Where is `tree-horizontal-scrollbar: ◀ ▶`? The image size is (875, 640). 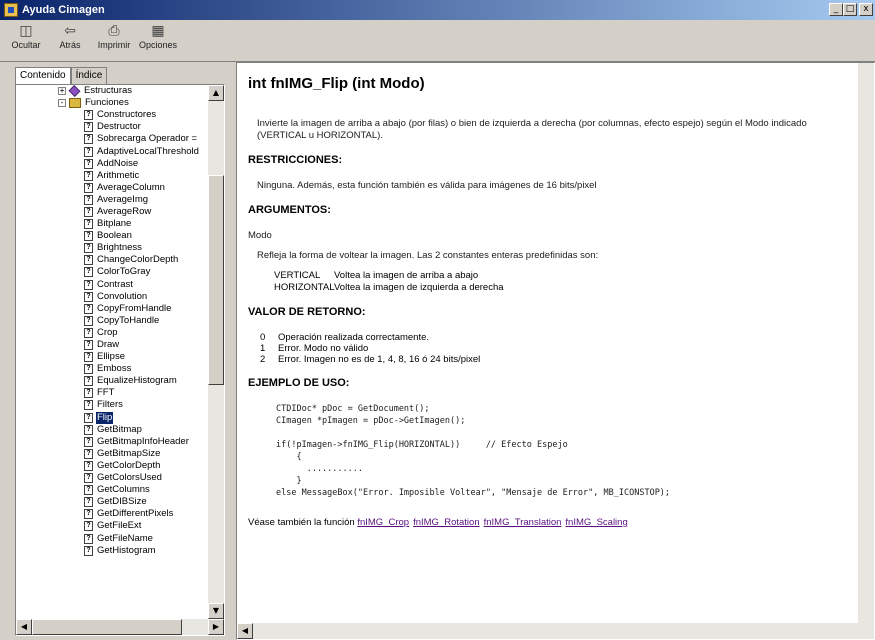
tree-horizontal-scrollbar: ◀ ▶ is located at coordinates (120, 627).